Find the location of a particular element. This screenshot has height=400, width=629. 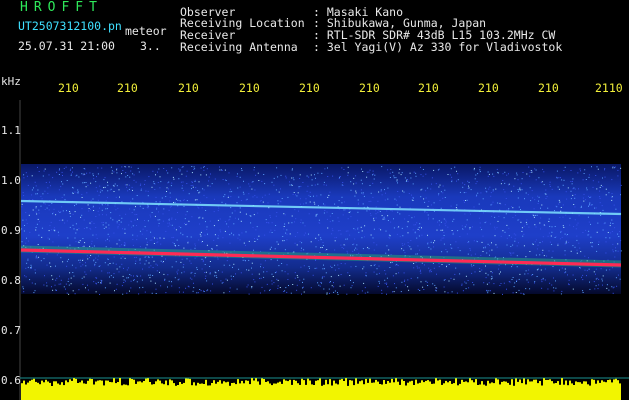

time-tick-8: 210 is located at coordinates (548, 88).